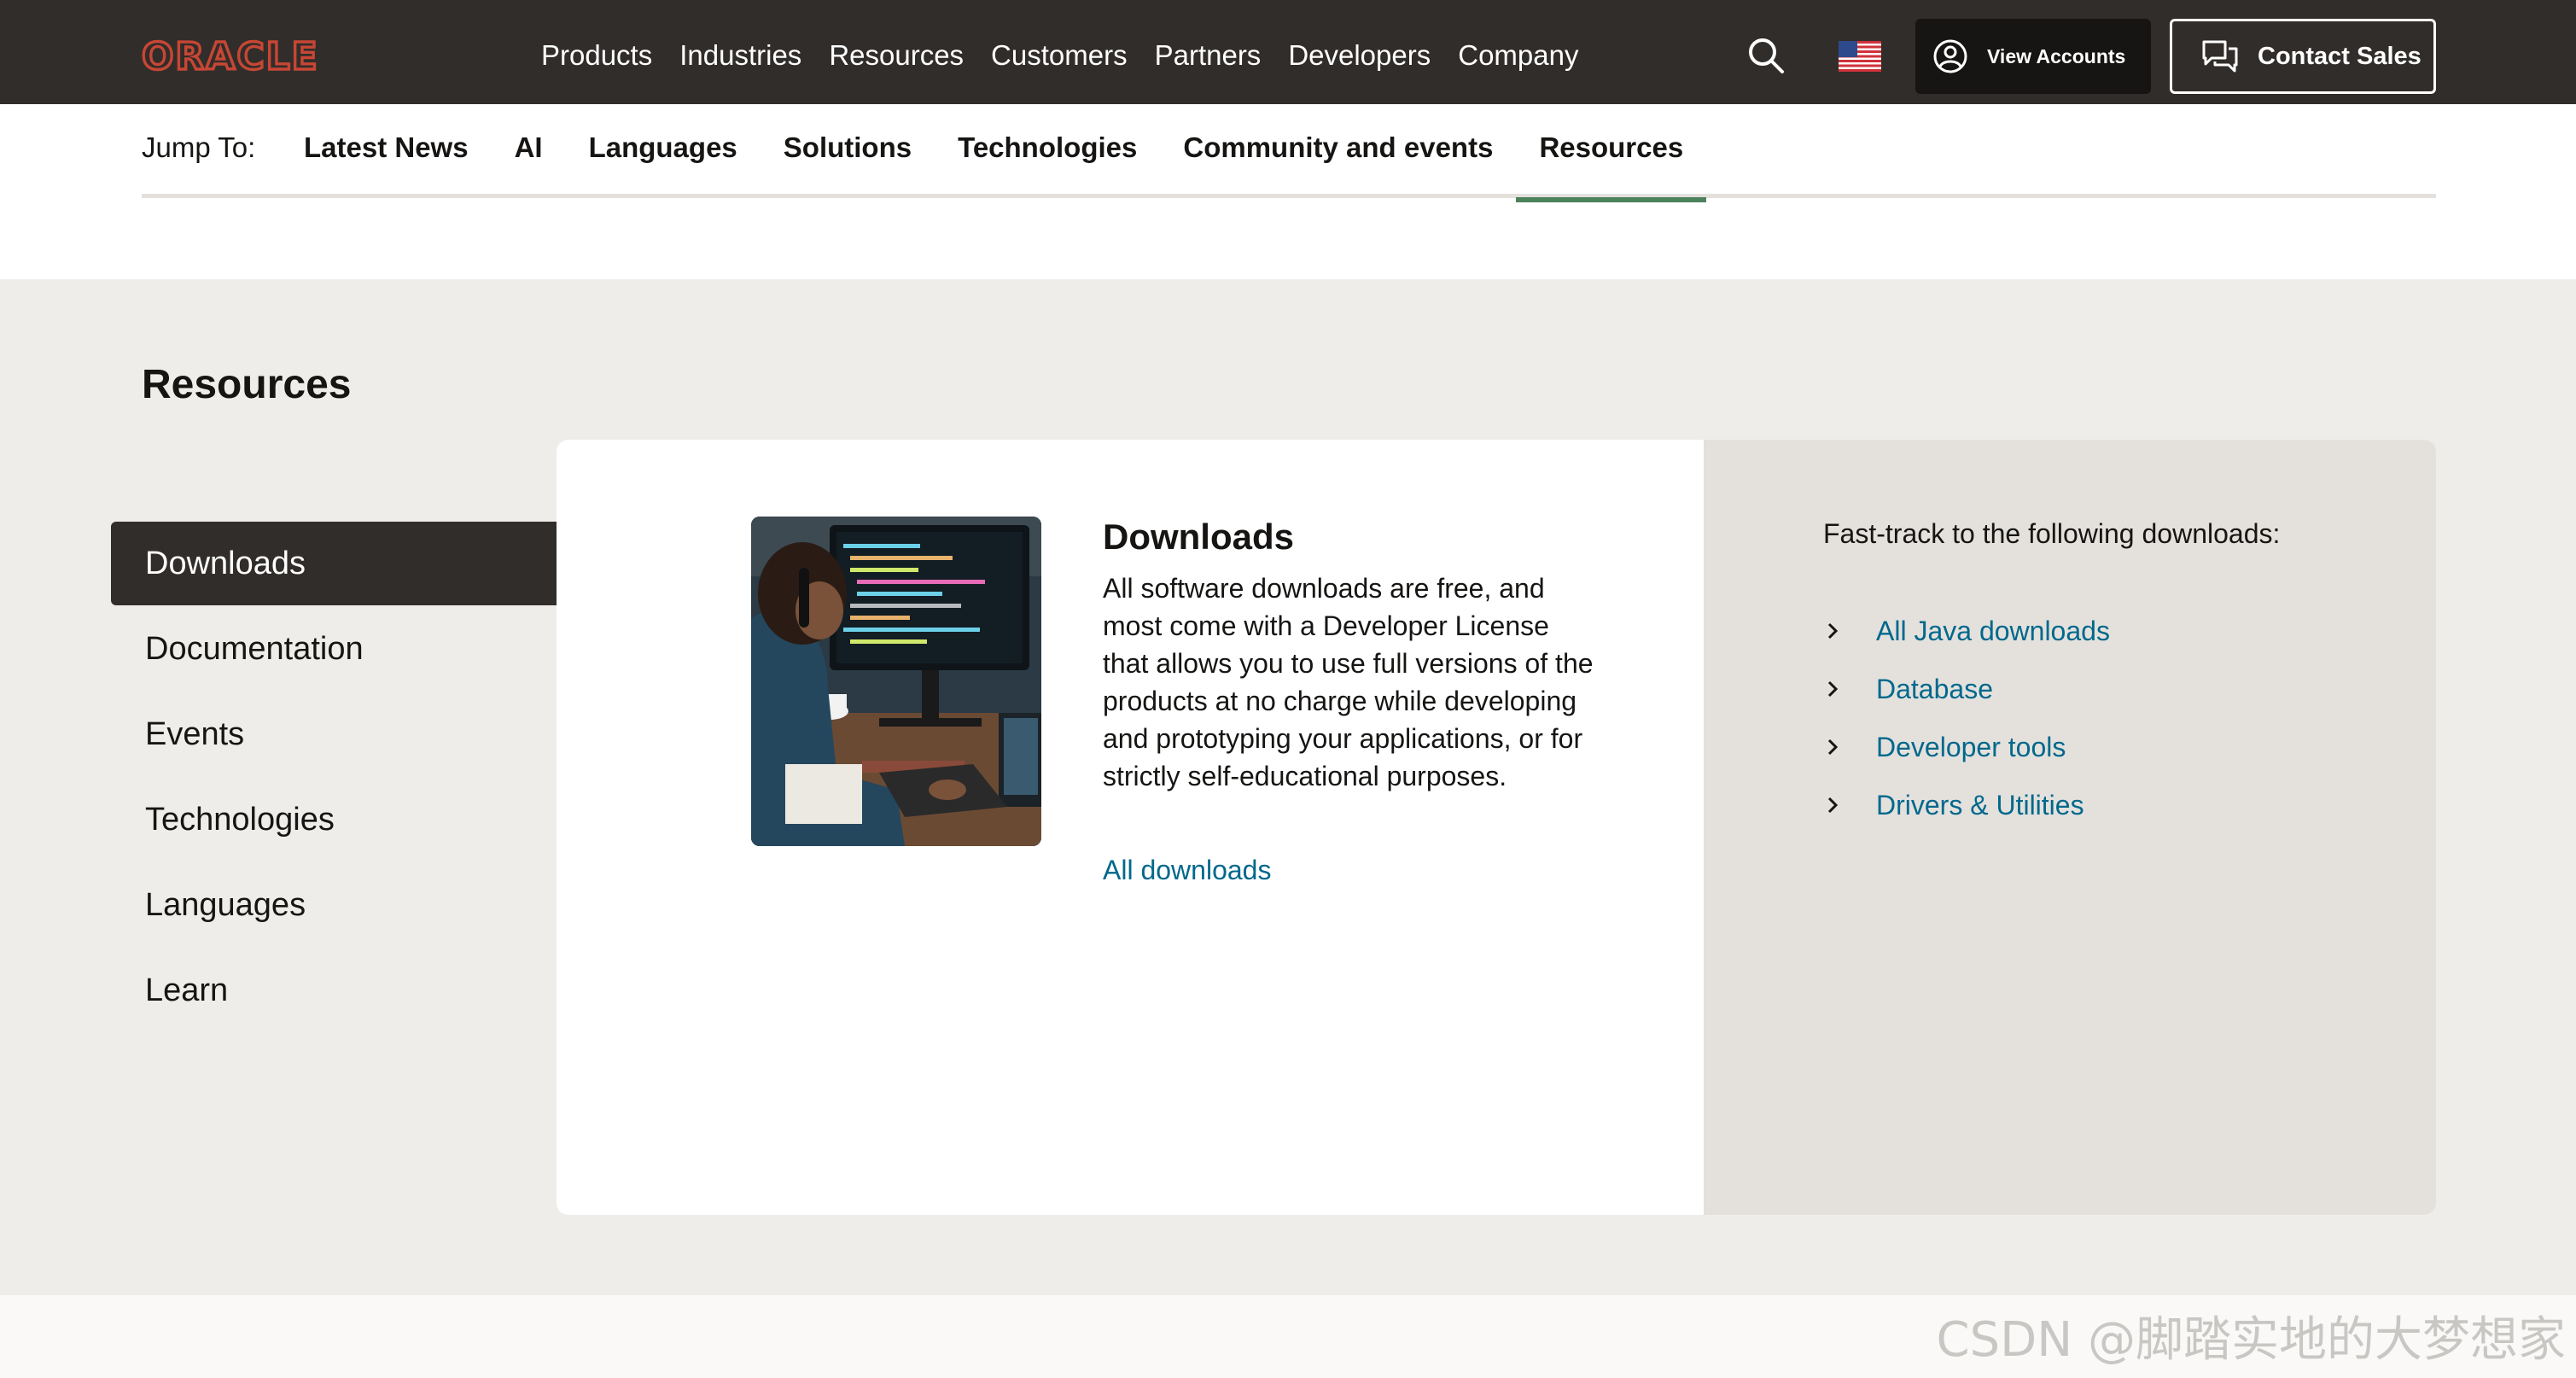 The height and width of the screenshot is (1378, 2576). I want to click on developer-at-computer-image, so click(896, 681).